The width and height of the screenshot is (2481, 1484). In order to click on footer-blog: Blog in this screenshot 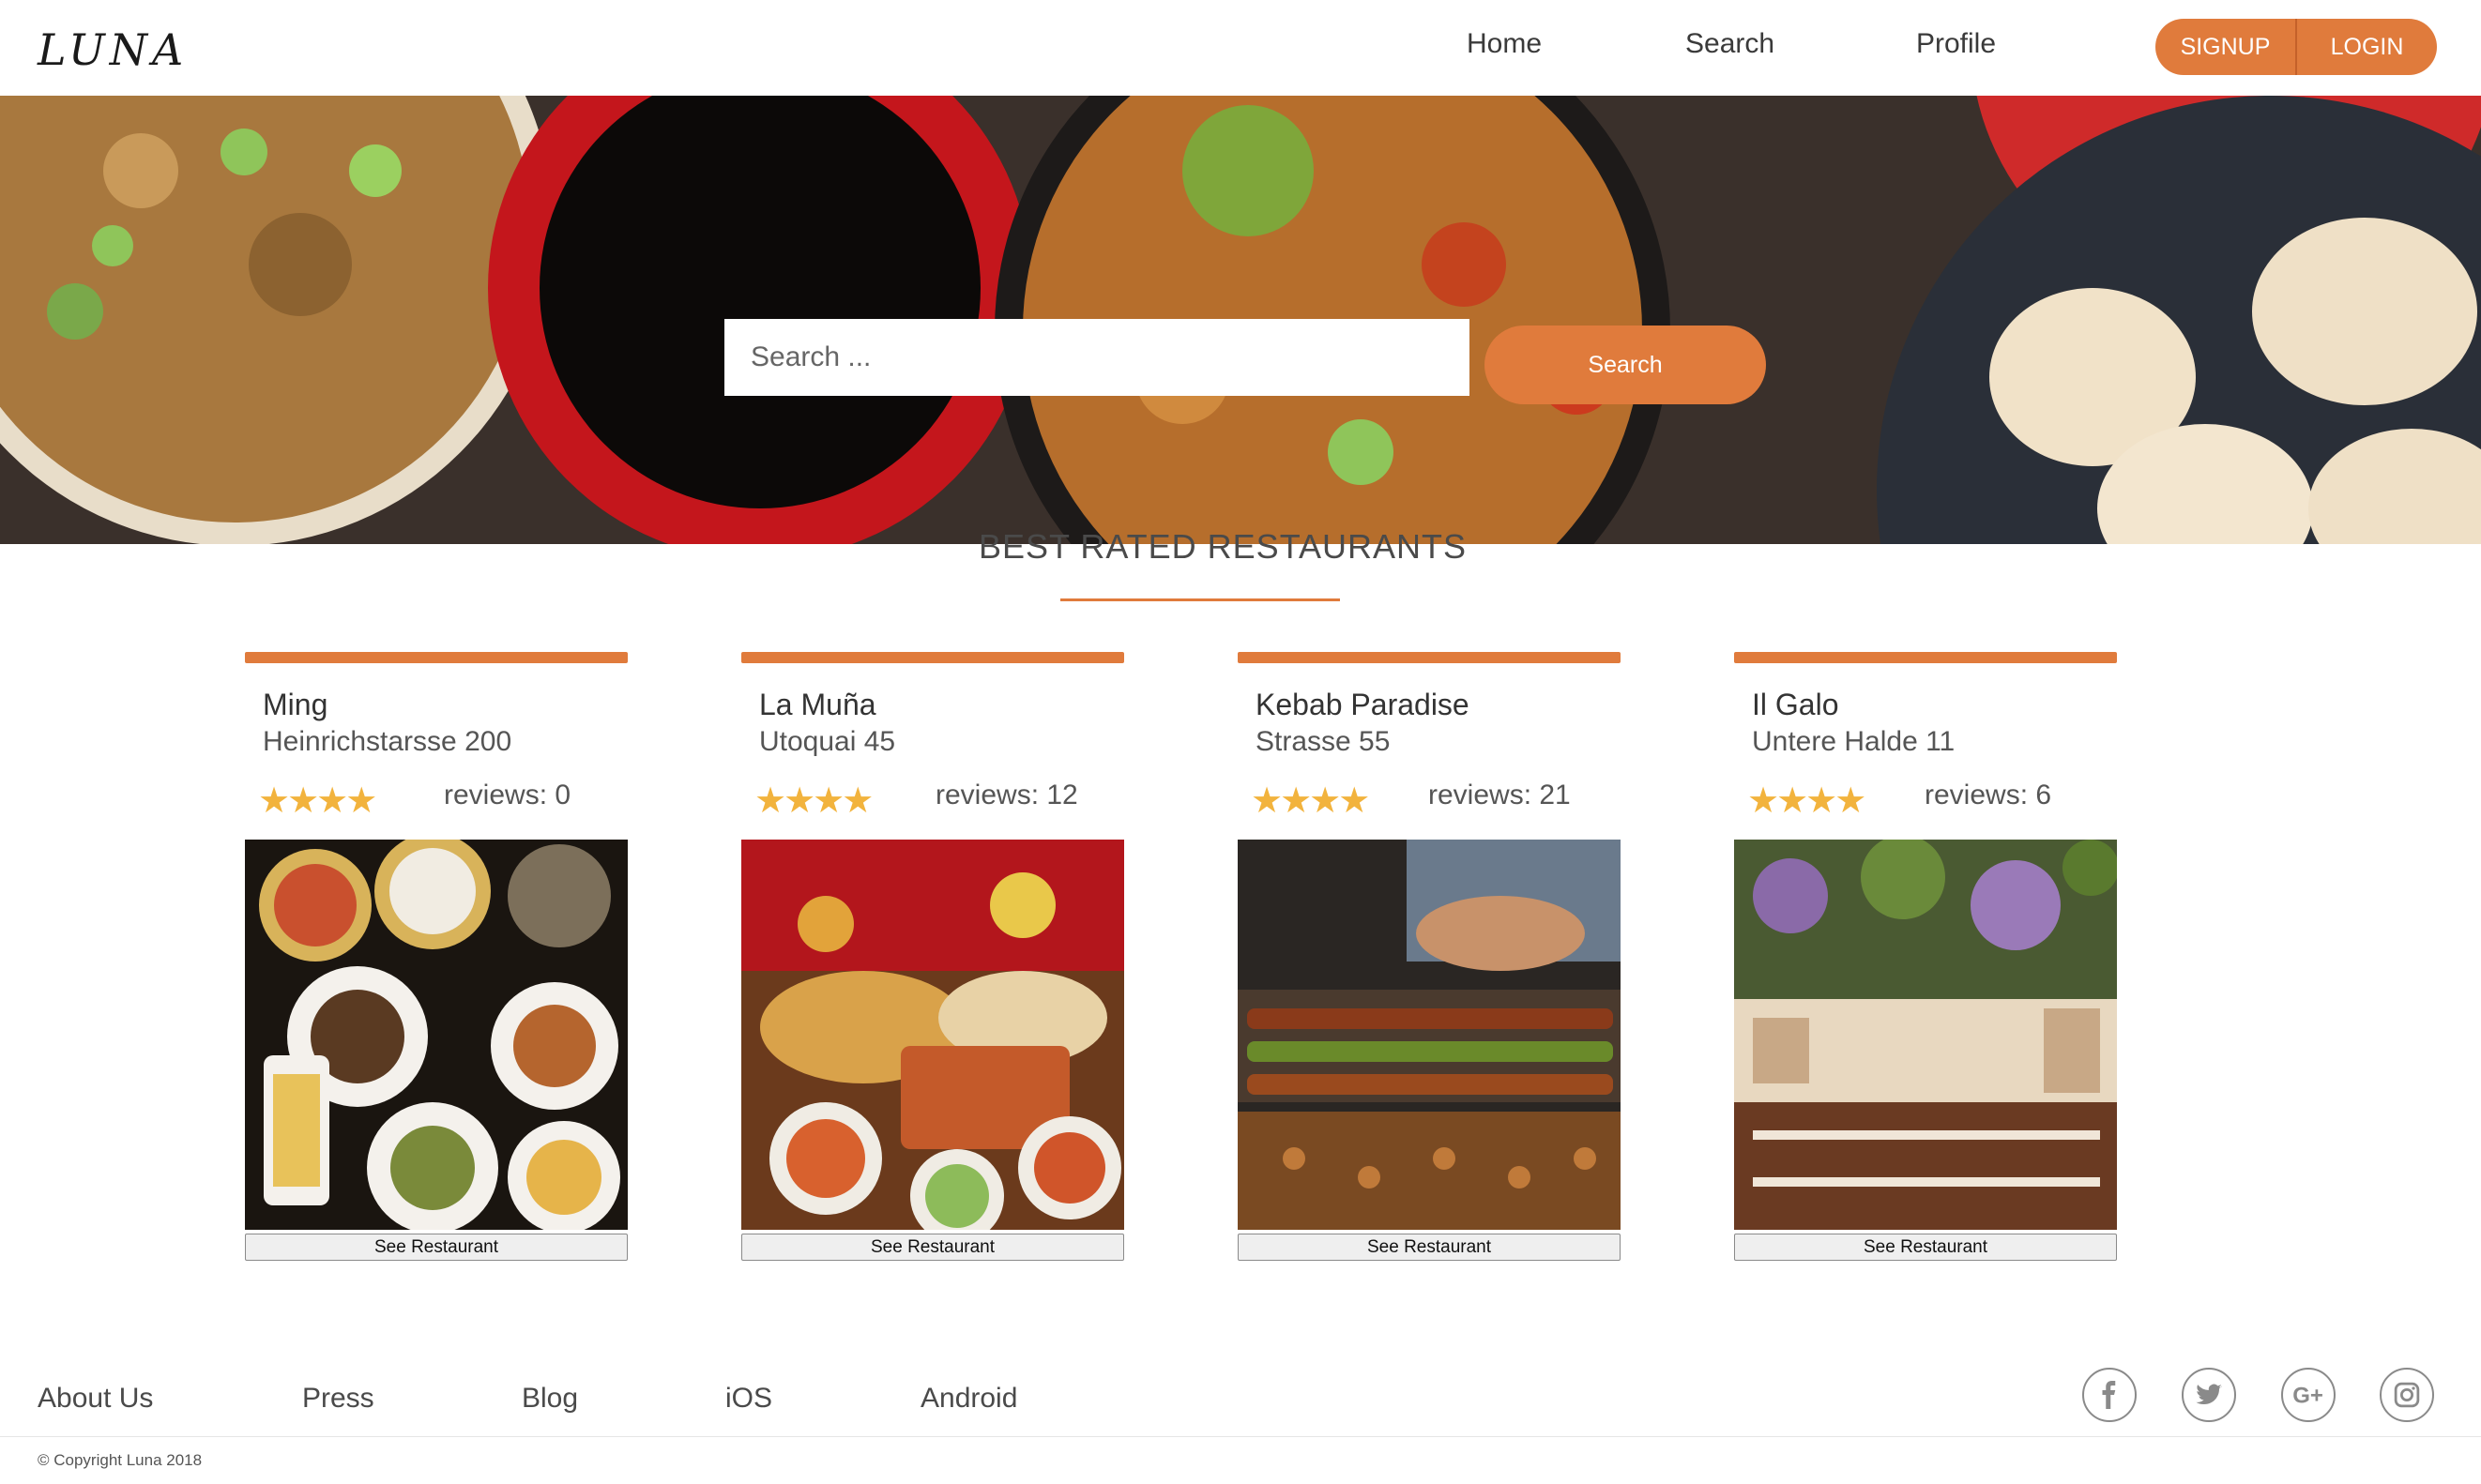, I will do `click(550, 1399)`.